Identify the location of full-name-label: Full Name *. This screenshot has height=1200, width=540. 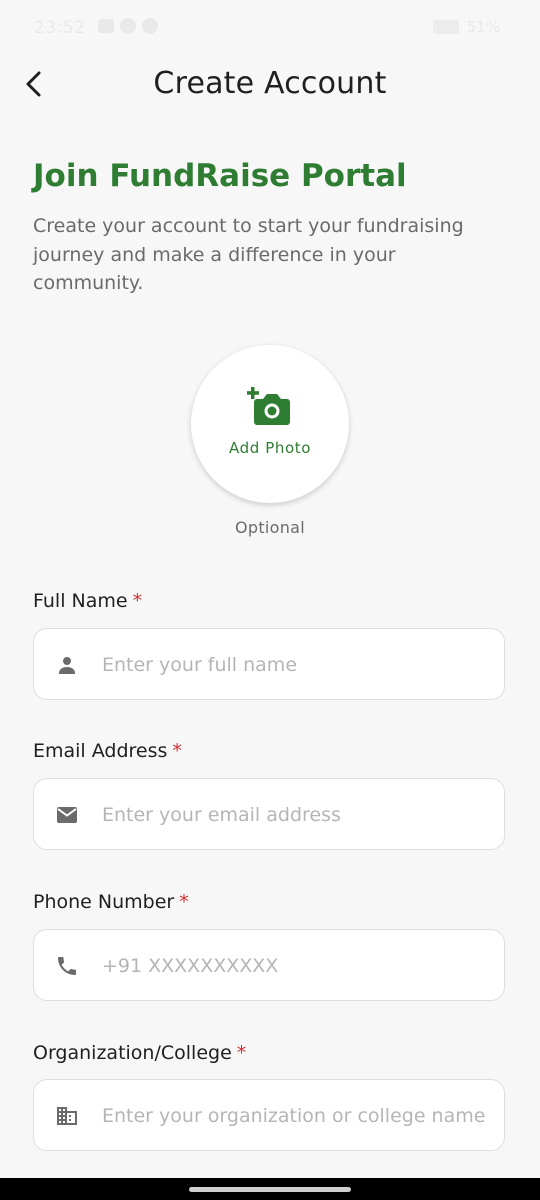
(87, 601).